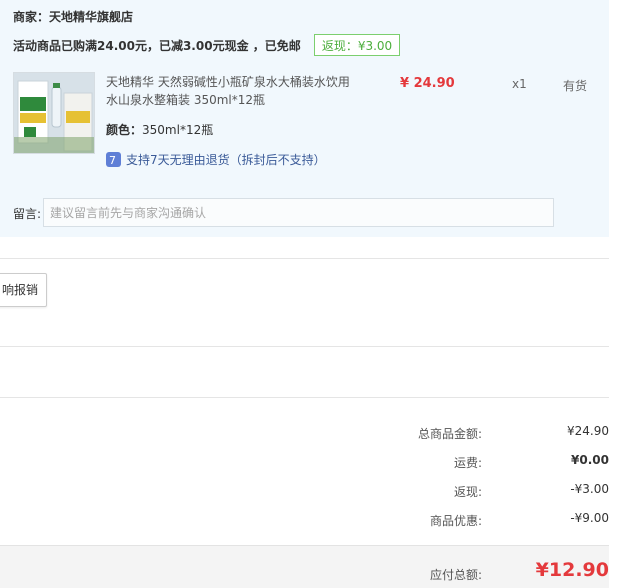 Image resolution: width=619 pixels, height=588 pixels. I want to click on cashback-value: -¥3.00, so click(589, 489).